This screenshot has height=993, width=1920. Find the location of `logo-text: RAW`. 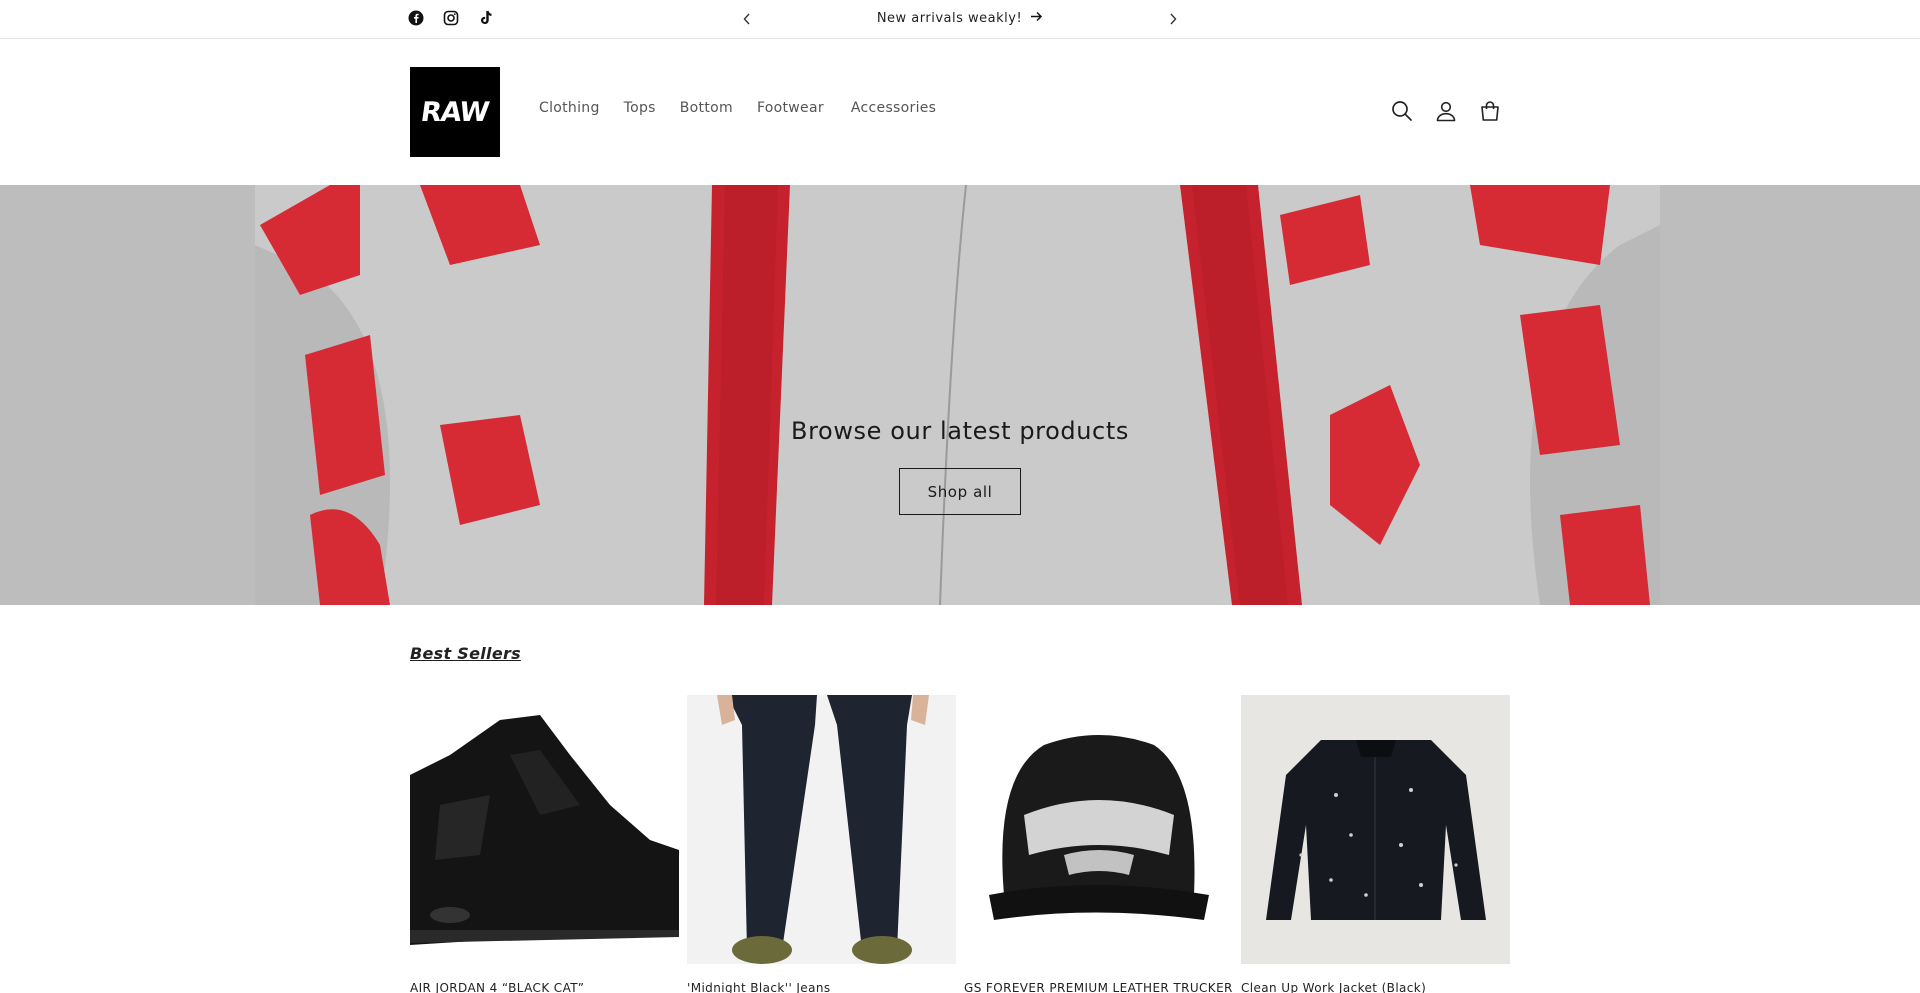

logo-text: RAW is located at coordinates (455, 112).